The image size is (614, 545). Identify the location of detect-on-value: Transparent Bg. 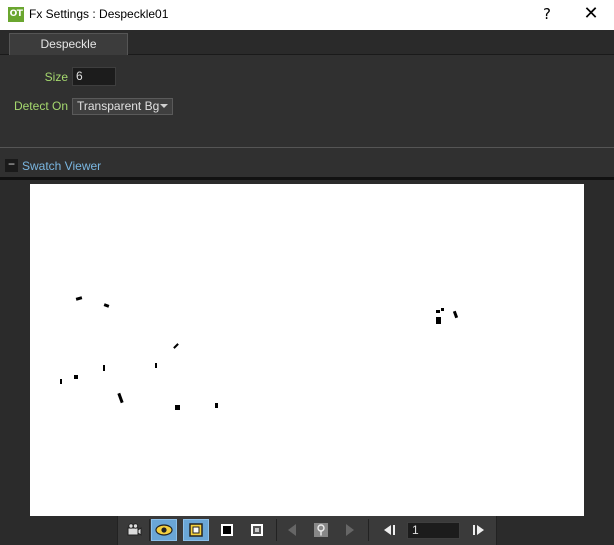
(118, 106).